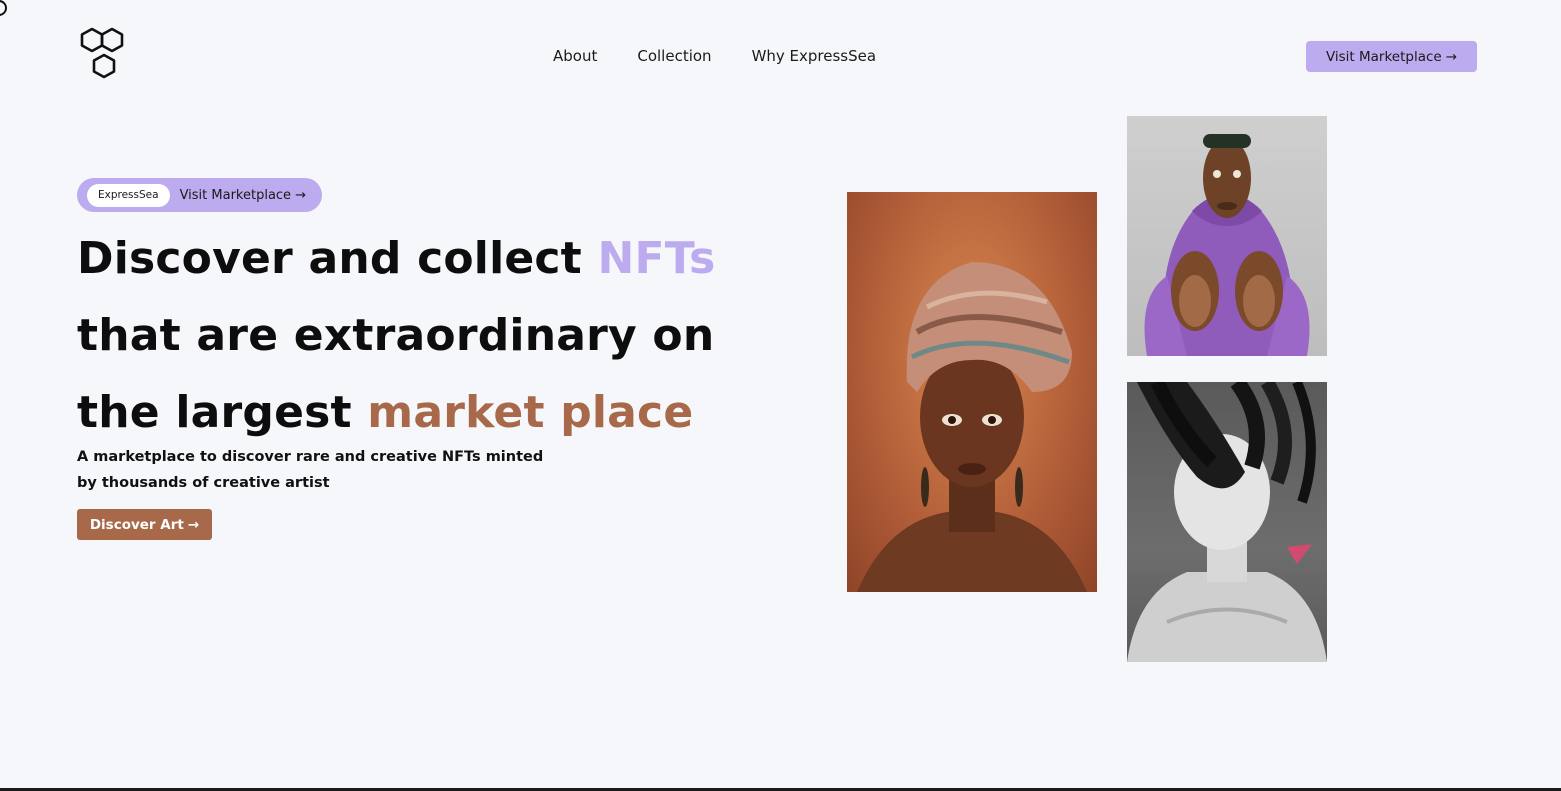 This screenshot has height=791, width=1561. What do you see at coordinates (972, 392) in the screenshot?
I see `nft-art-woman-headwrap` at bounding box center [972, 392].